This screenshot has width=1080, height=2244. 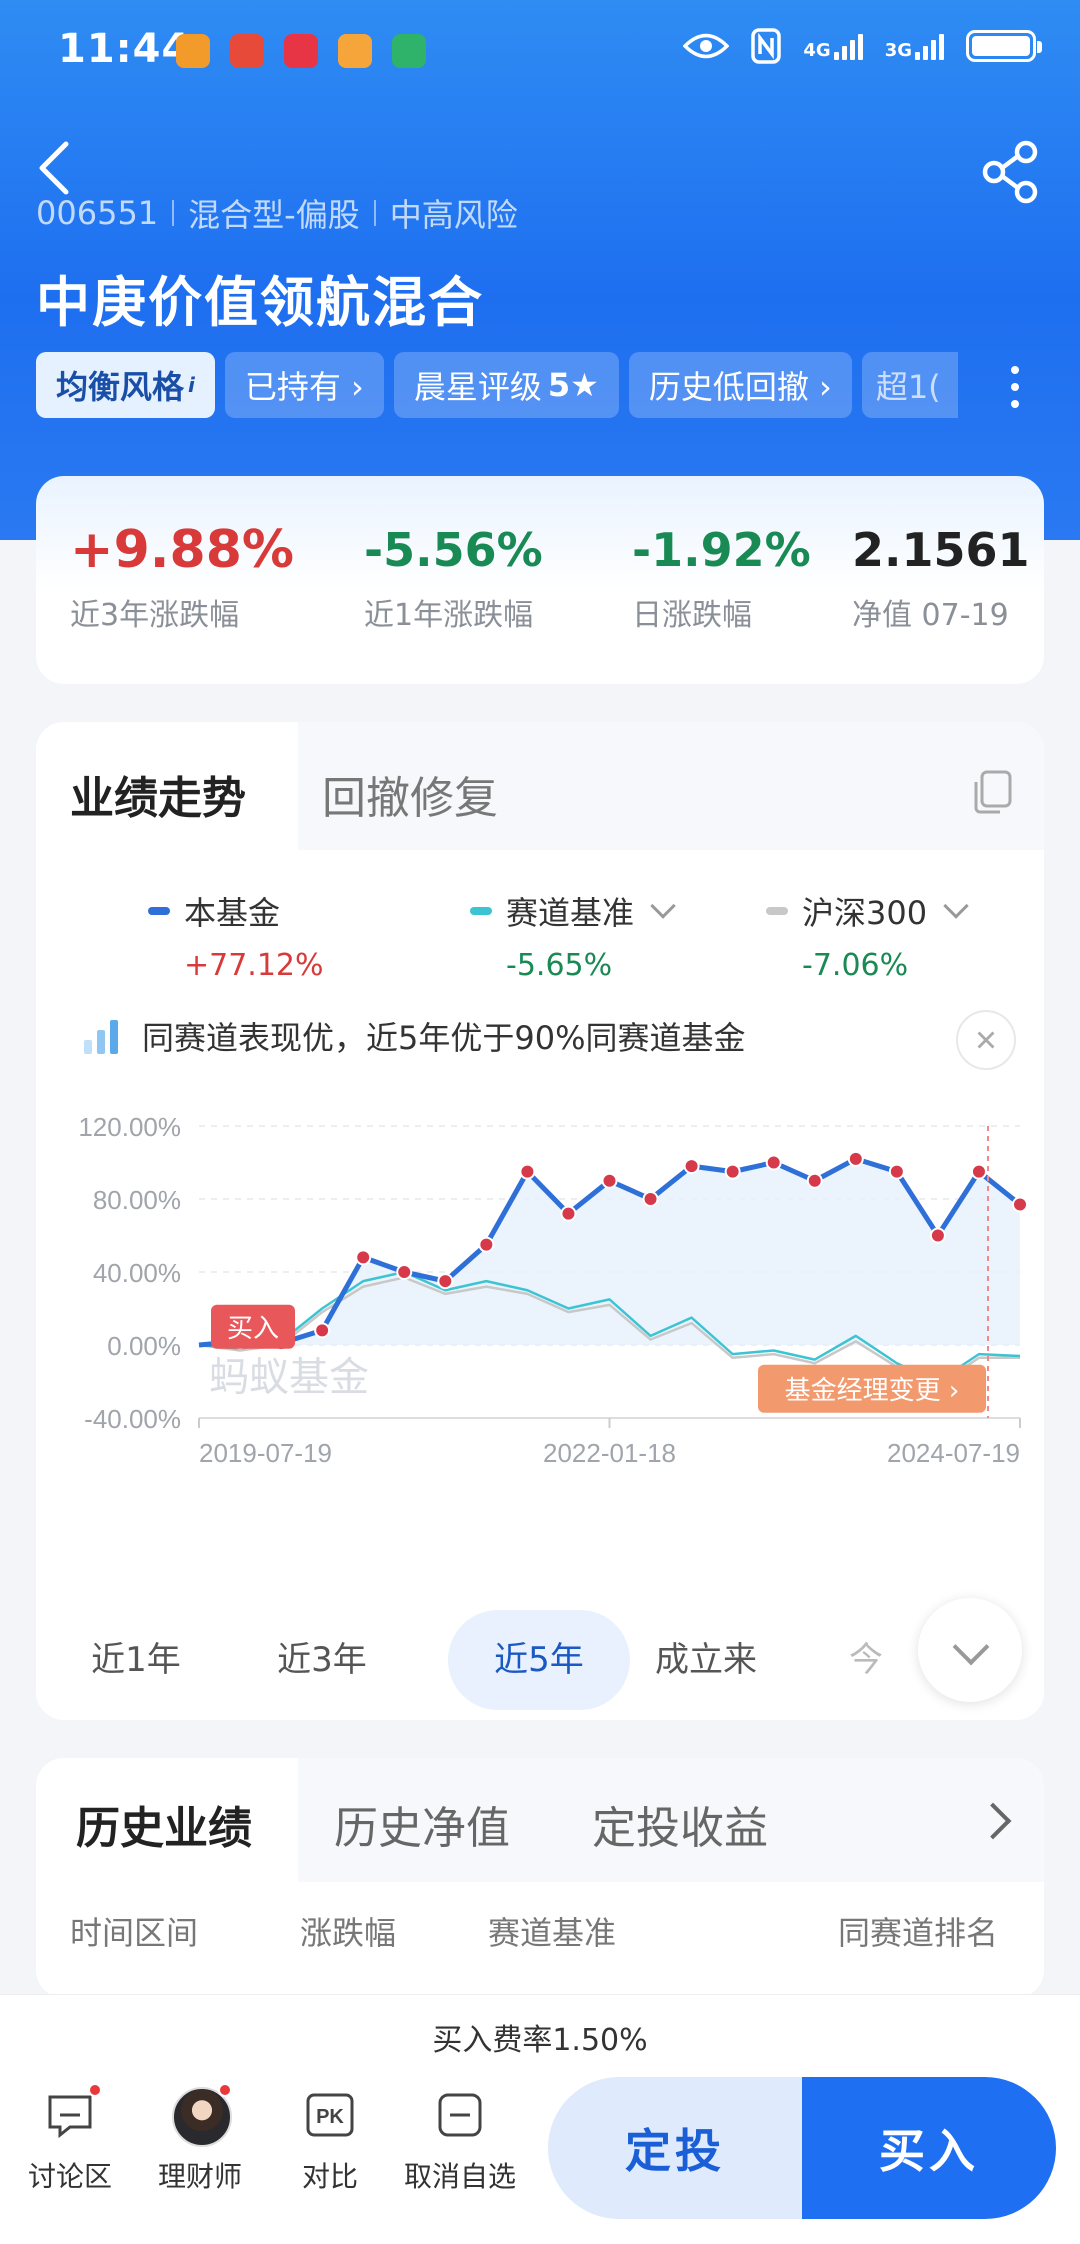 I want to click on fund-meta: 006551 混合型-偏股 中高风险, so click(x=277, y=213).